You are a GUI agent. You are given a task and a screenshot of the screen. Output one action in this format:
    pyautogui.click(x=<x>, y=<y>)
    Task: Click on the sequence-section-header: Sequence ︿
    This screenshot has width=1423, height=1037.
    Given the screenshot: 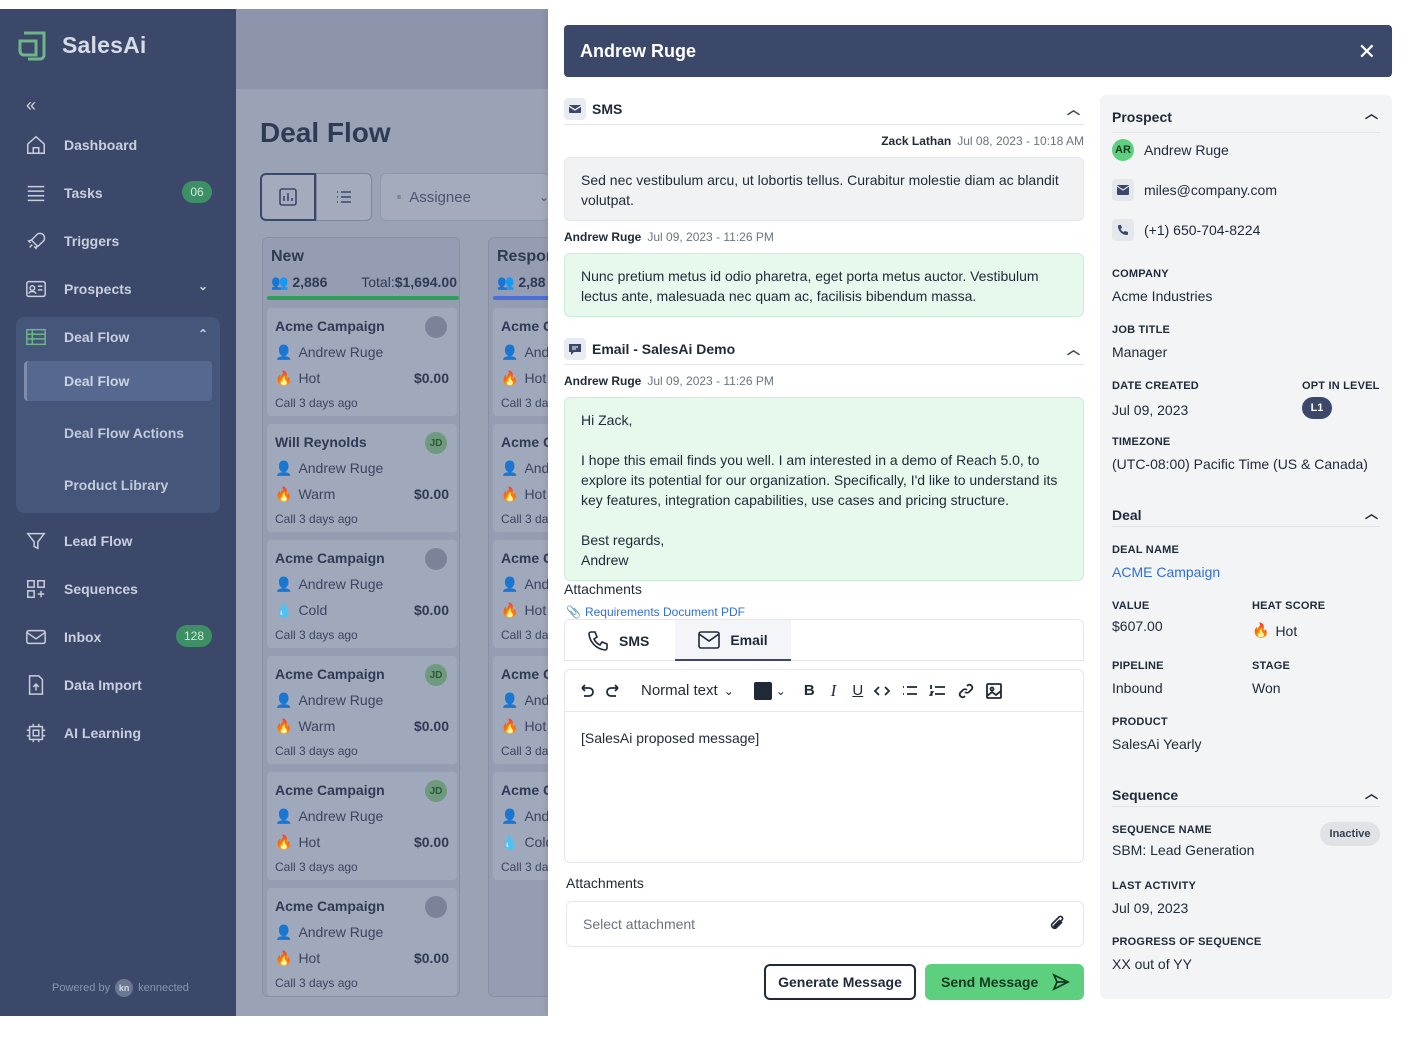 What is the action you would take?
    pyautogui.click(x=1246, y=792)
    